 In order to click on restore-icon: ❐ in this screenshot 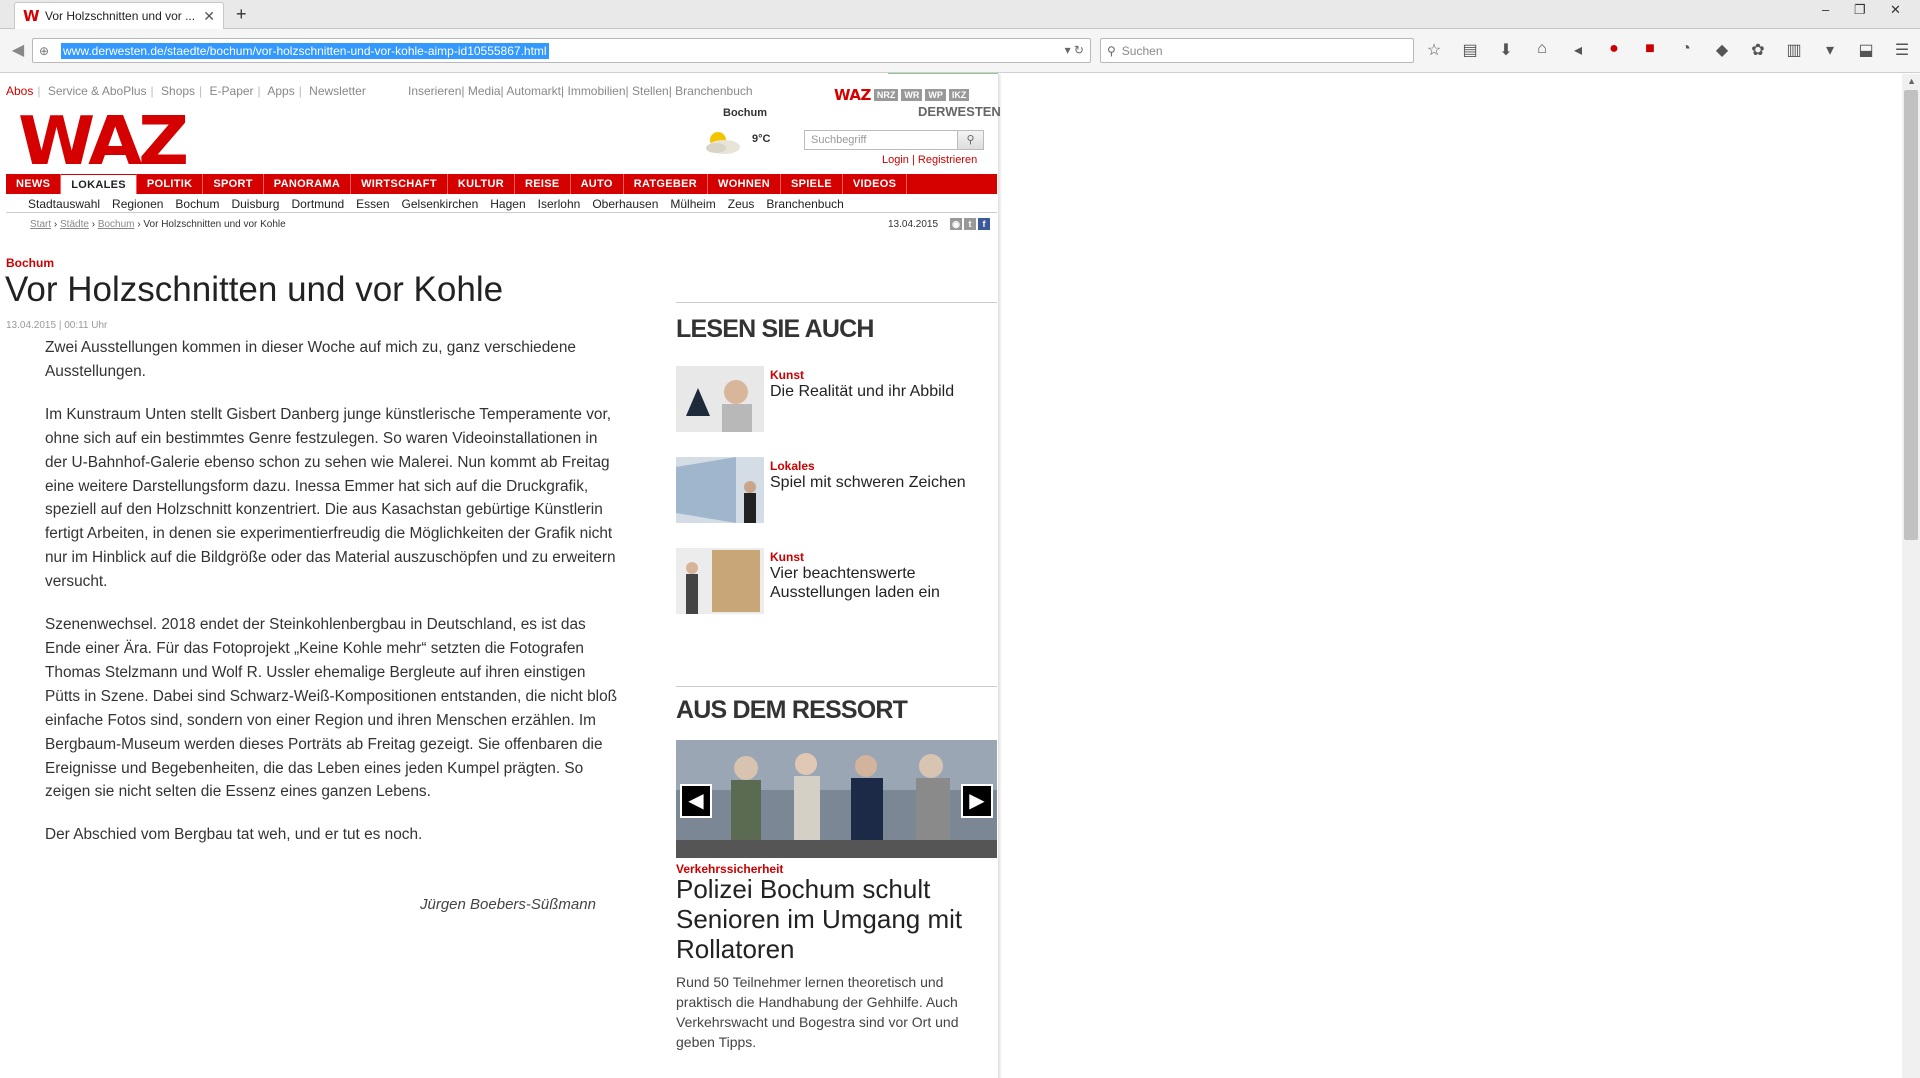, I will do `click(1860, 10)`.